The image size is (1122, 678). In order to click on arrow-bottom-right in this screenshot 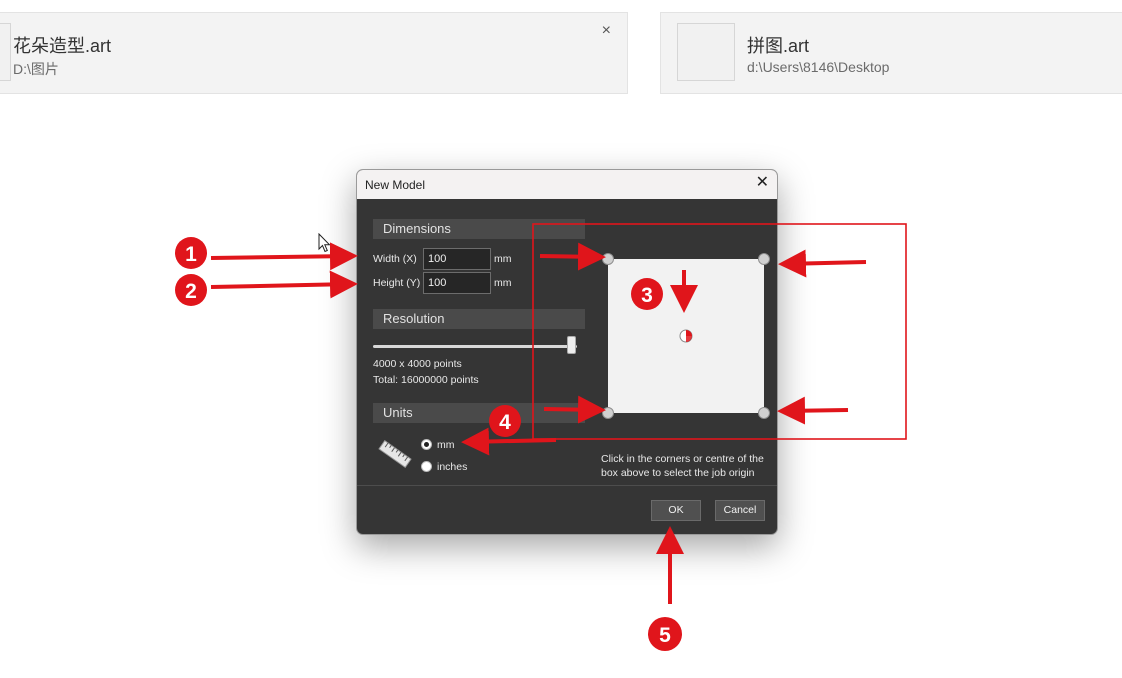, I will do `click(813, 410)`.